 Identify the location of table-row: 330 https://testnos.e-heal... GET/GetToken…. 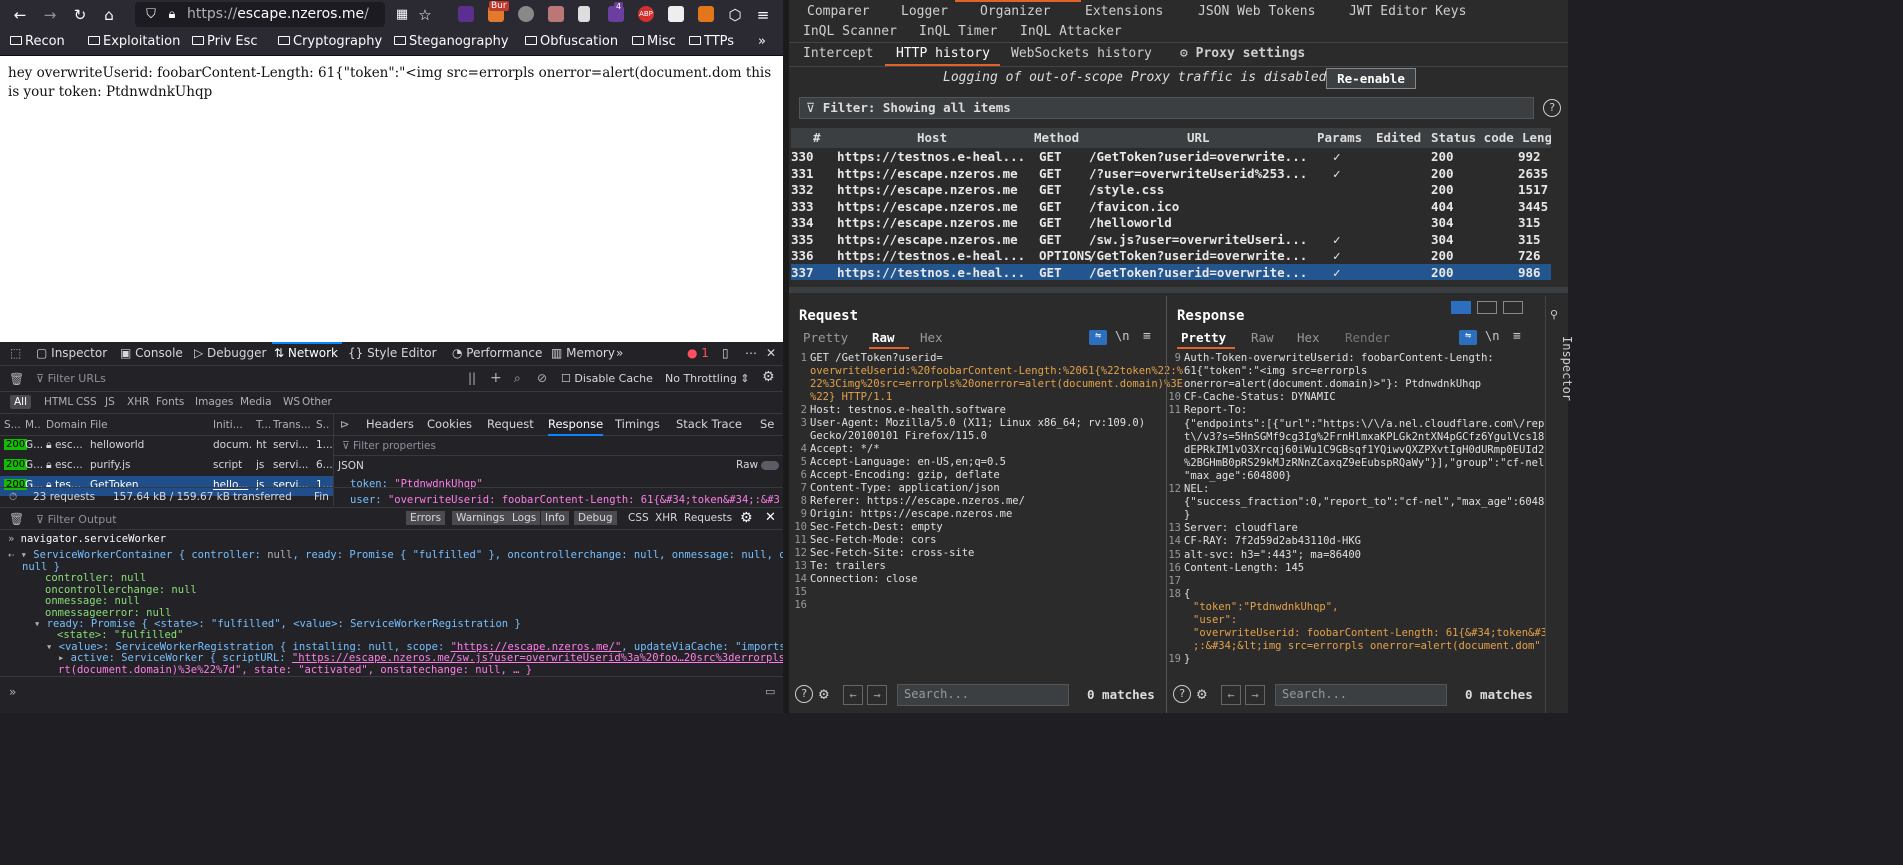
(1171, 156).